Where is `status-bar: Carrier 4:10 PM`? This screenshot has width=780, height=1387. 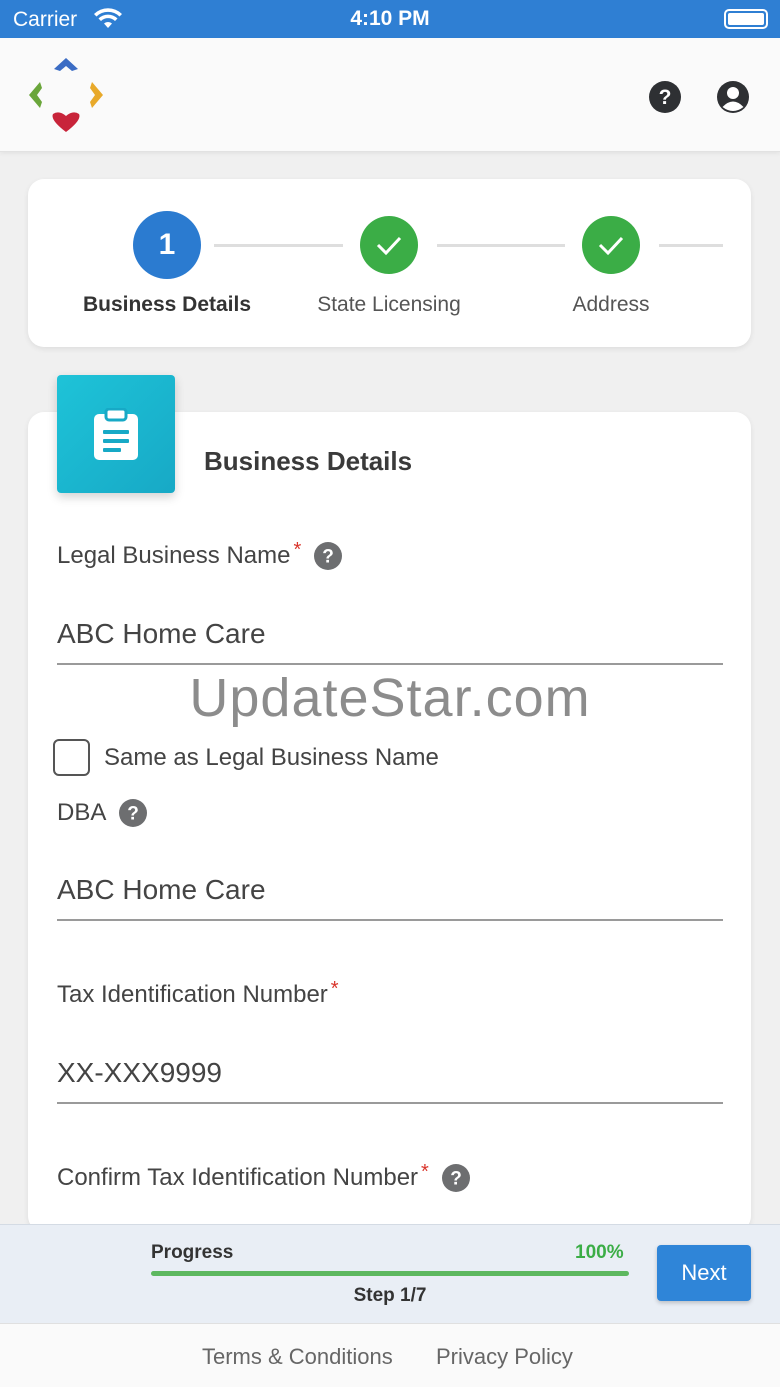 status-bar: Carrier 4:10 PM is located at coordinates (390, 19).